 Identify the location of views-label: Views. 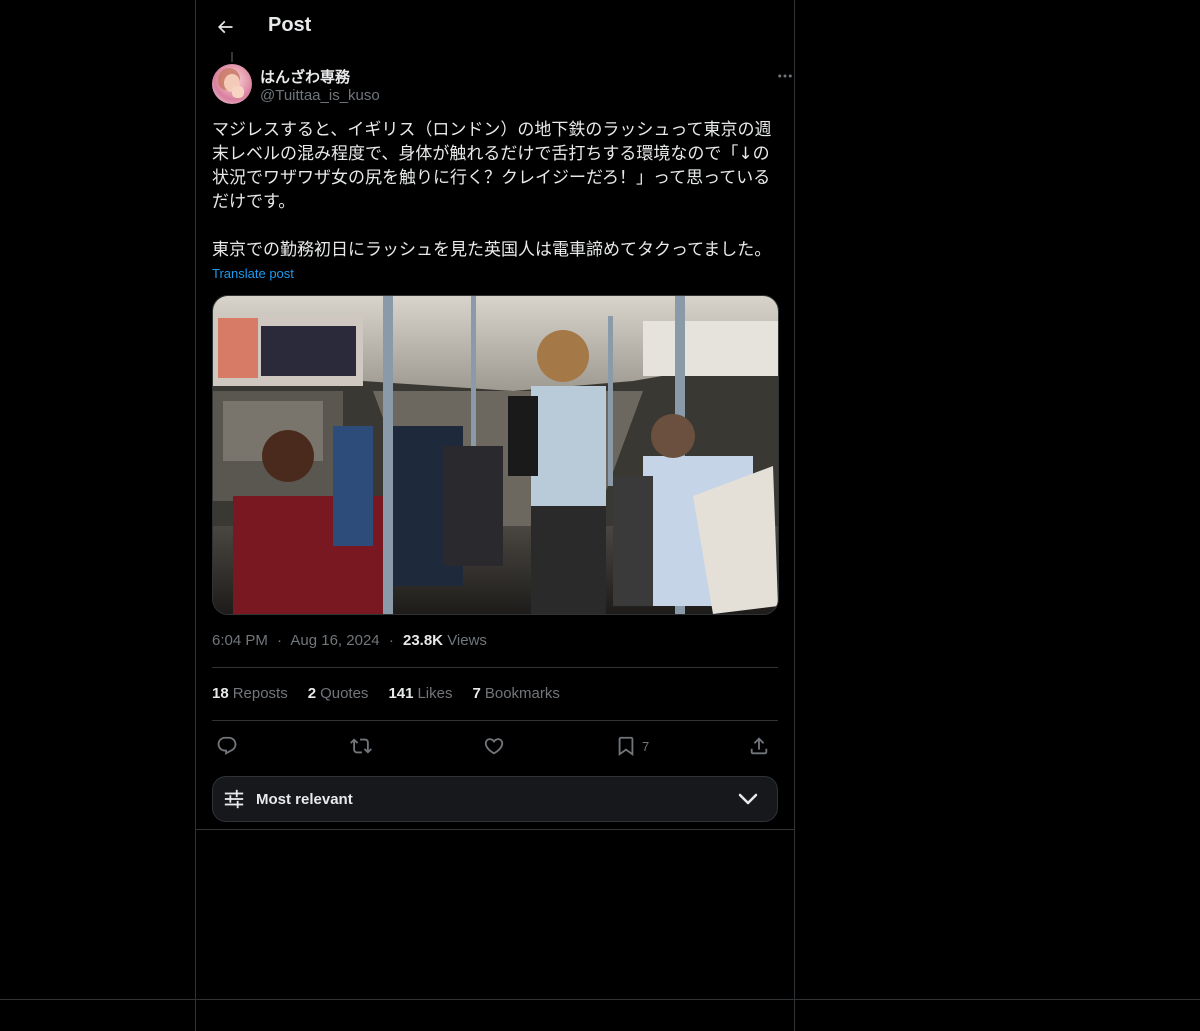
(467, 640).